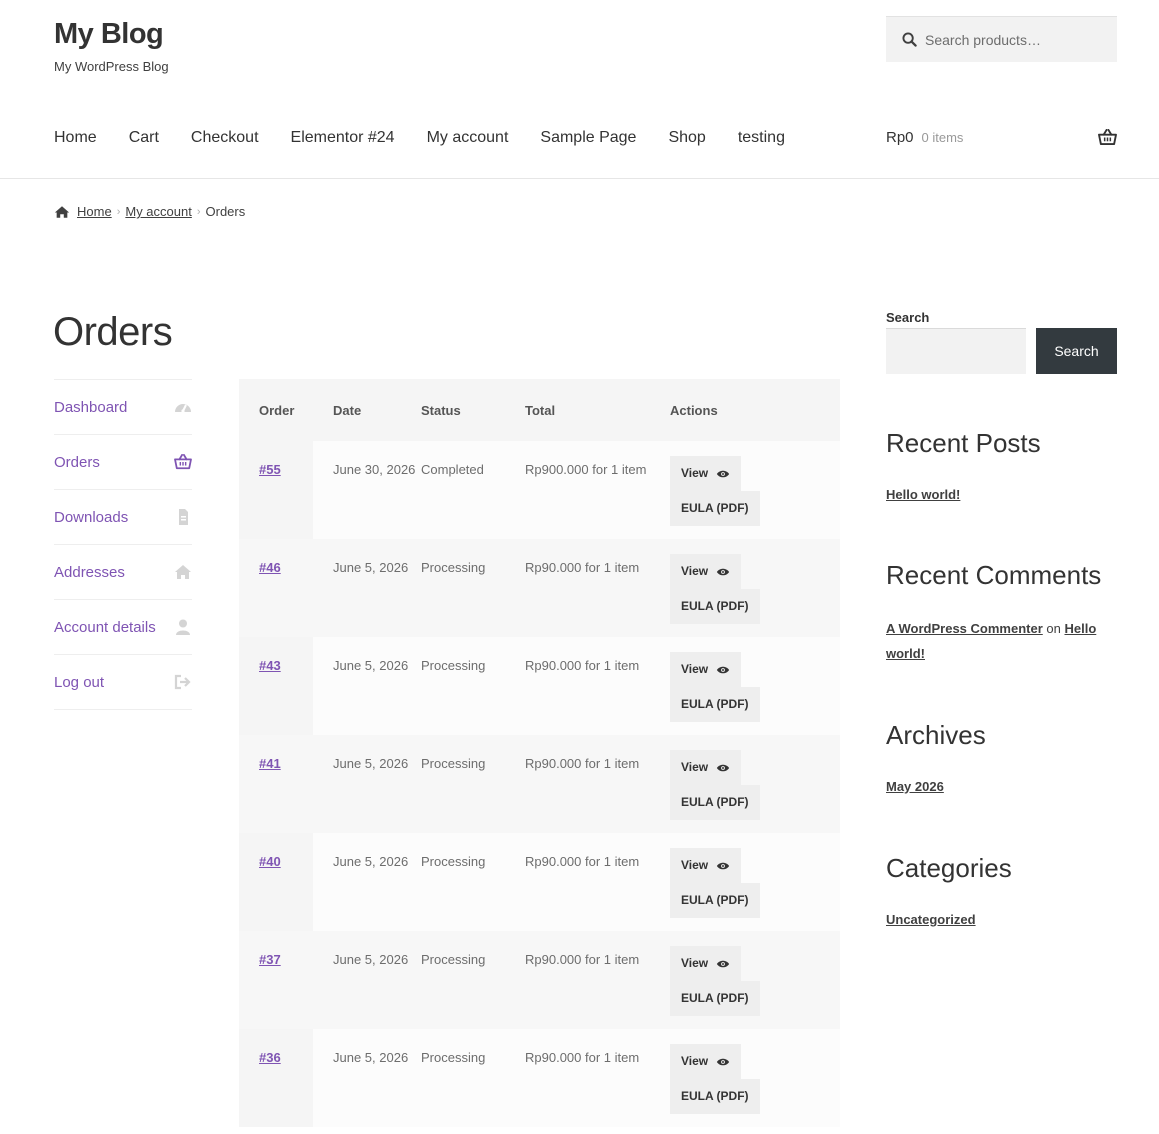 The image size is (1159, 1134). Describe the element at coordinates (183, 517) in the screenshot. I see `file-icon` at that location.